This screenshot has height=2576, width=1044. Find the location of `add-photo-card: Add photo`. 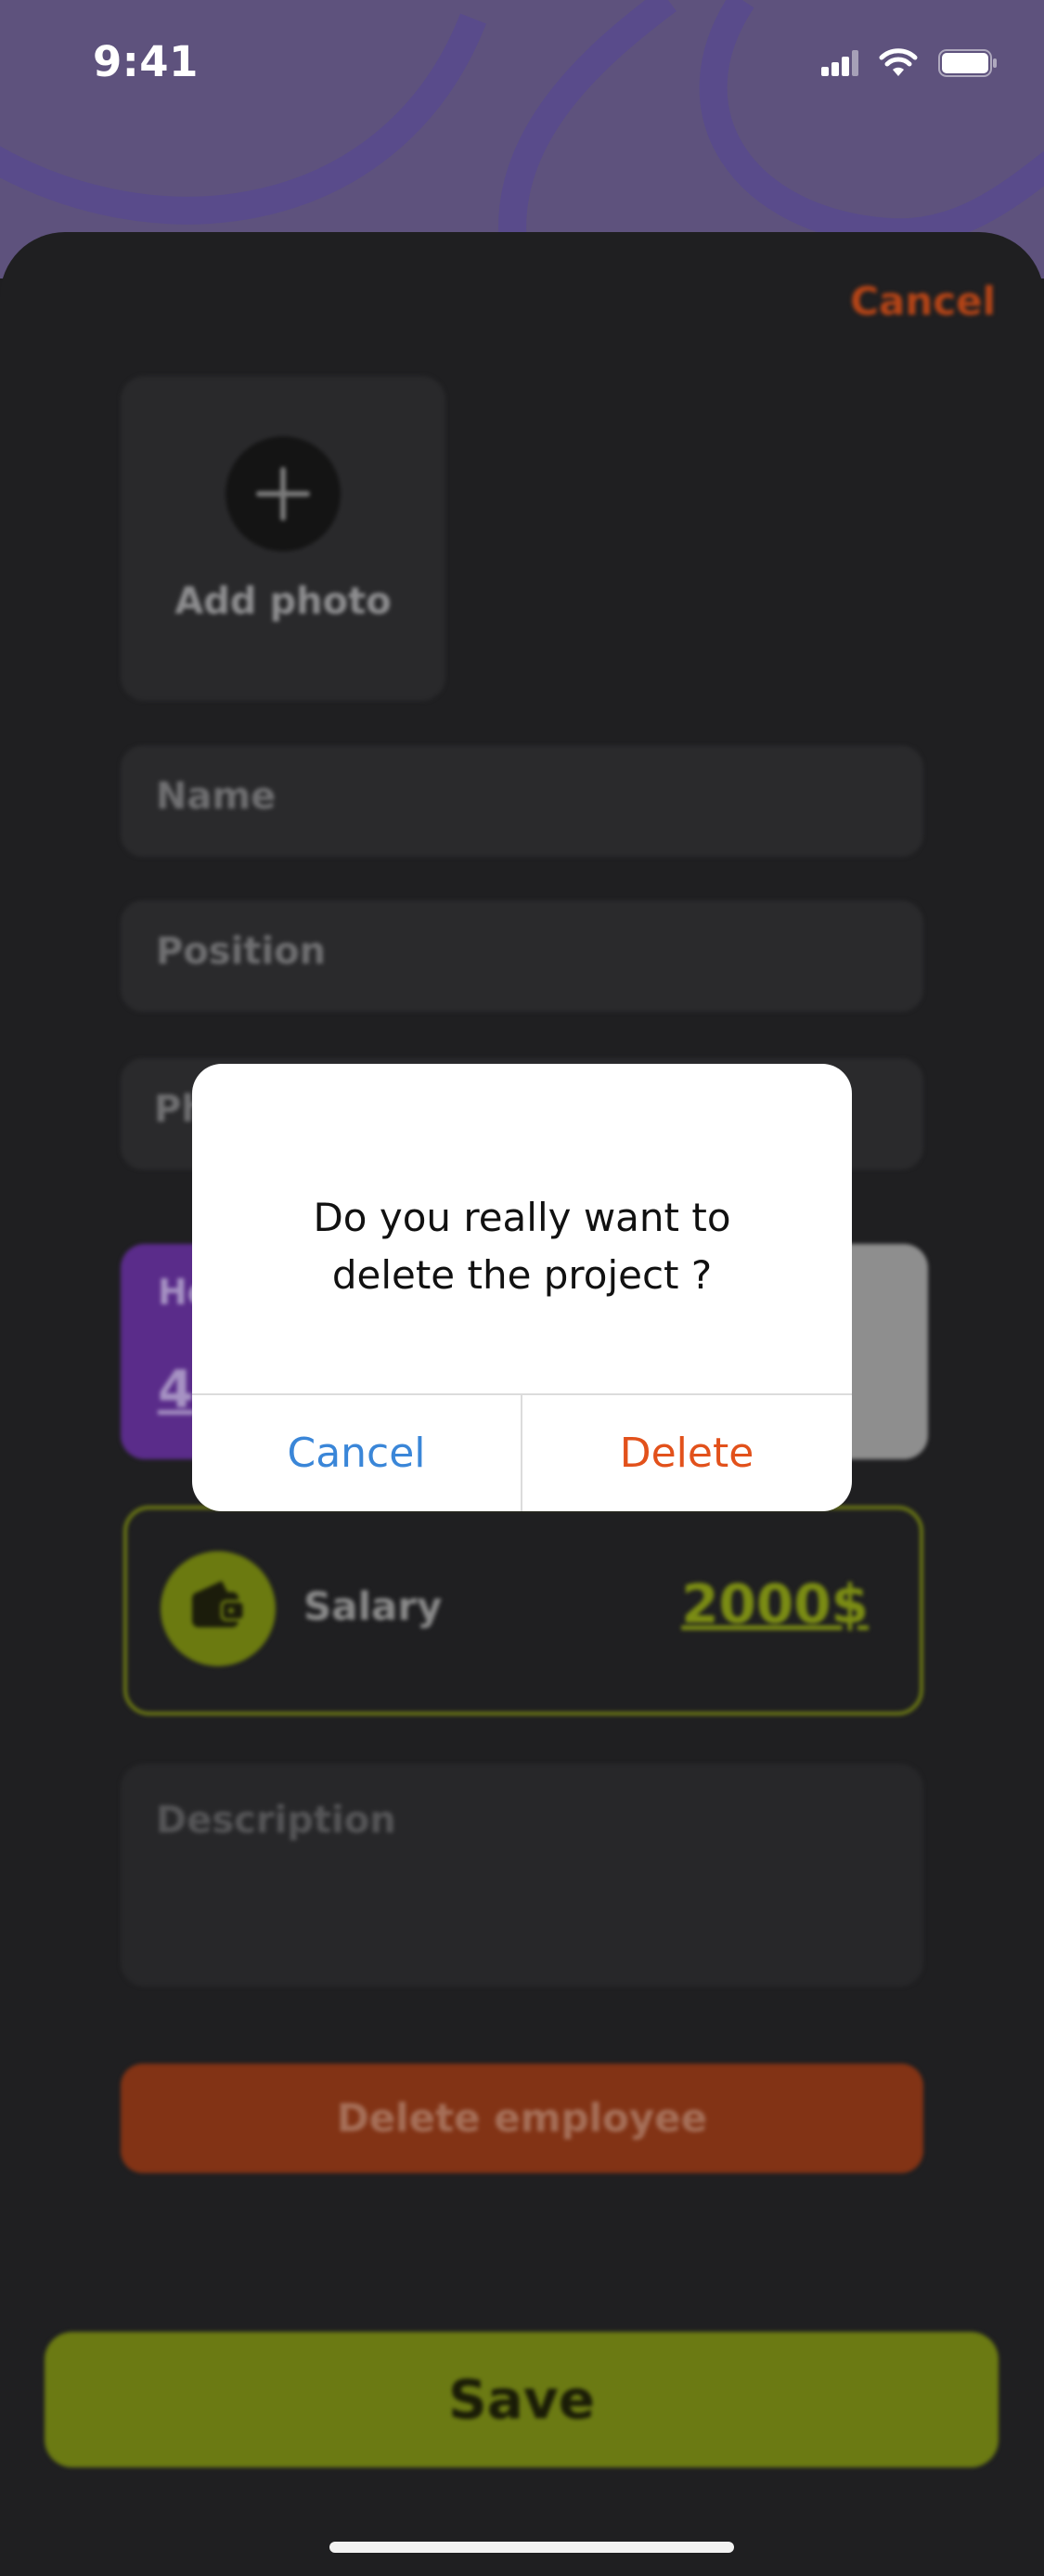

add-photo-card: Add photo is located at coordinates (283, 538).